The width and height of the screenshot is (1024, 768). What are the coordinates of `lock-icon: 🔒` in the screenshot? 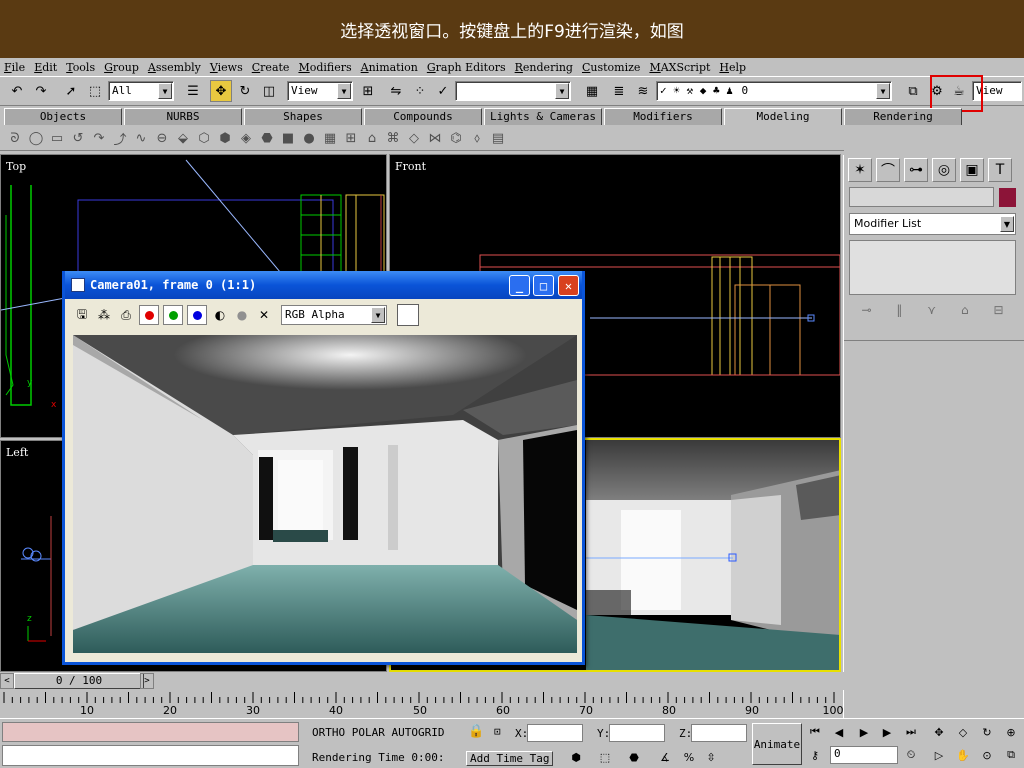 It's located at (476, 731).